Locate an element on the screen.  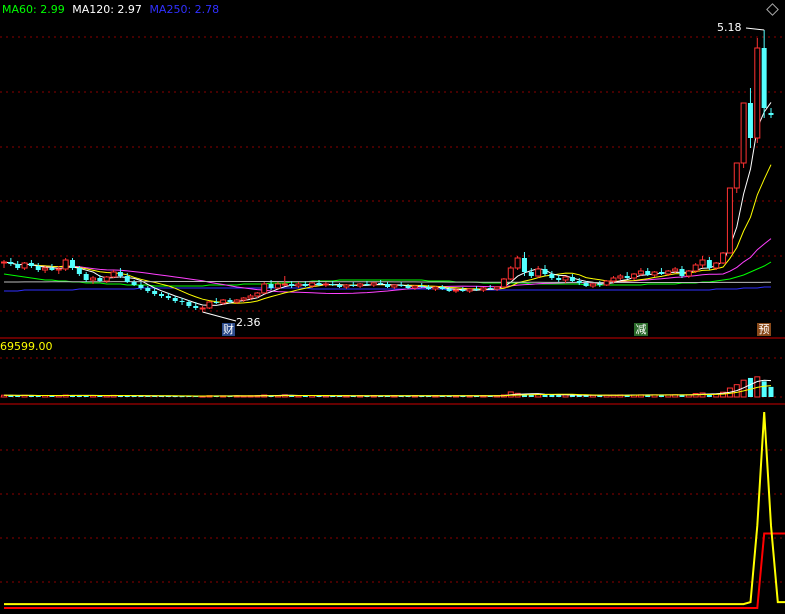
legend: MA60: 2.99 MA120: 2.97 MA250: 2.78 is located at coordinates (110, 9).